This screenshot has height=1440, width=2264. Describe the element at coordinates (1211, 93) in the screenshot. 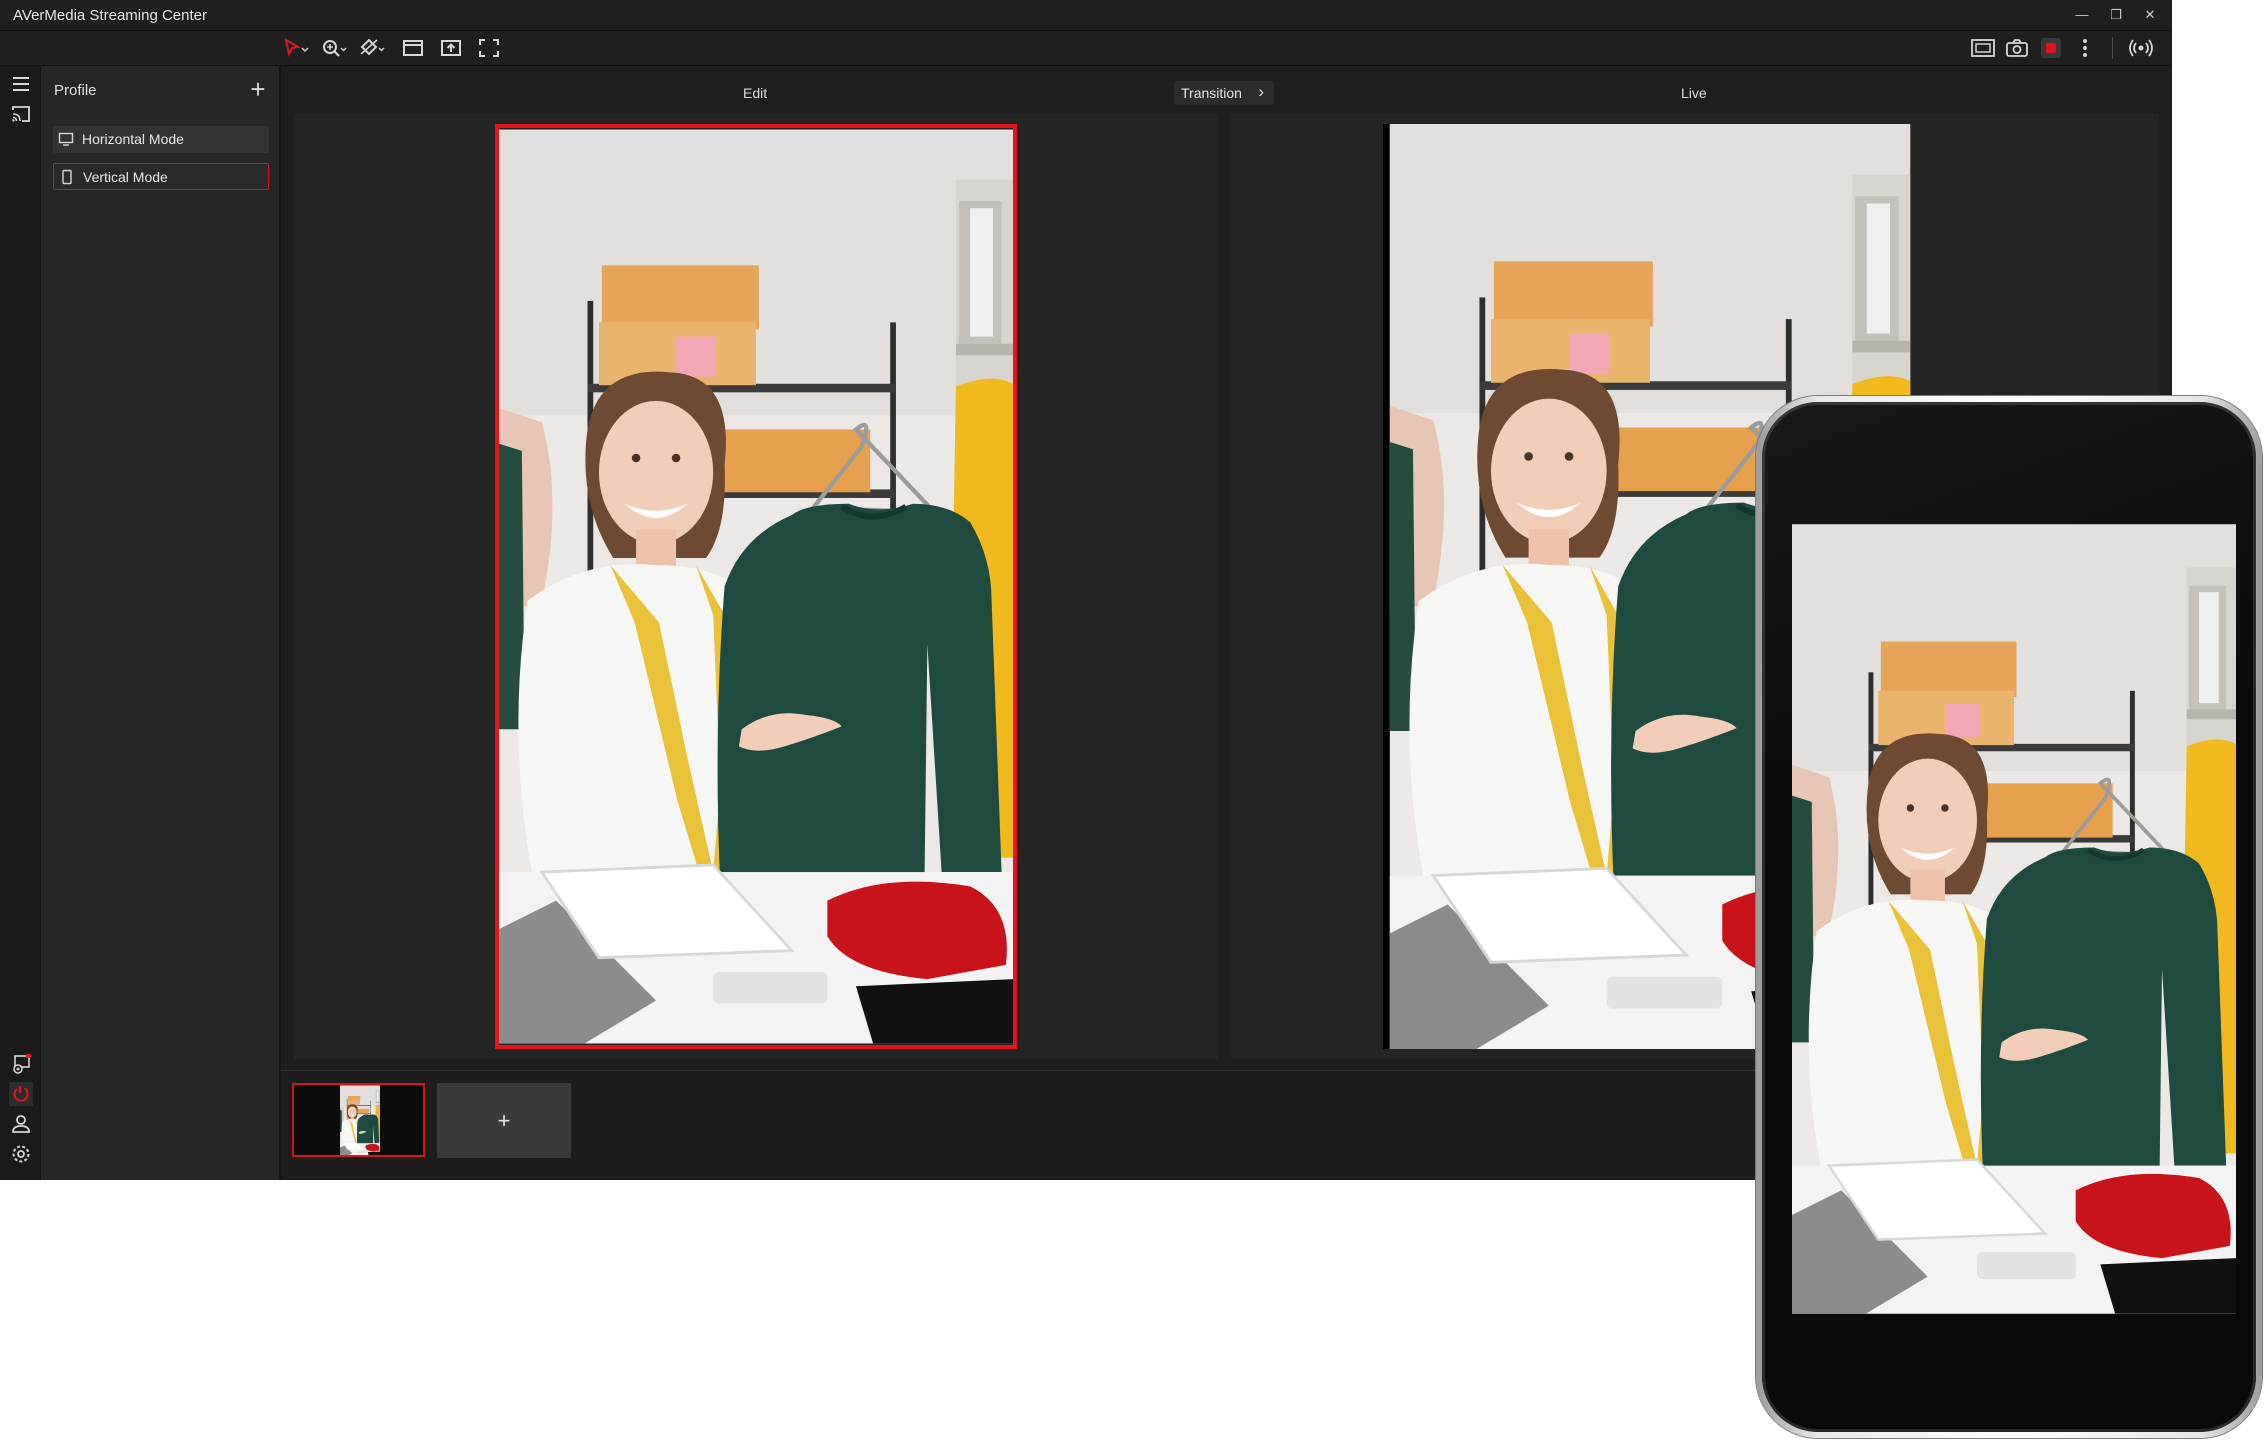

I see `transition-label: Transition` at that location.